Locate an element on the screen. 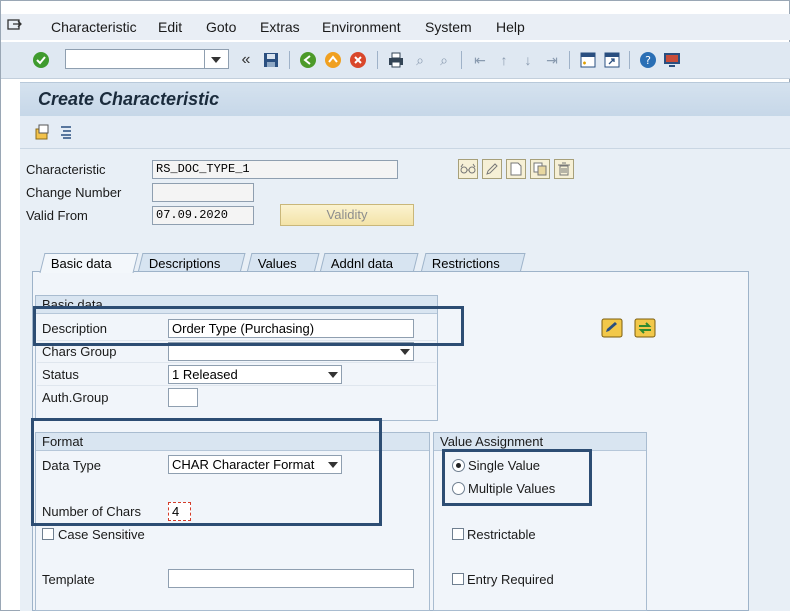 The width and height of the screenshot is (792, 613). print-icon is located at coordinates (396, 60).